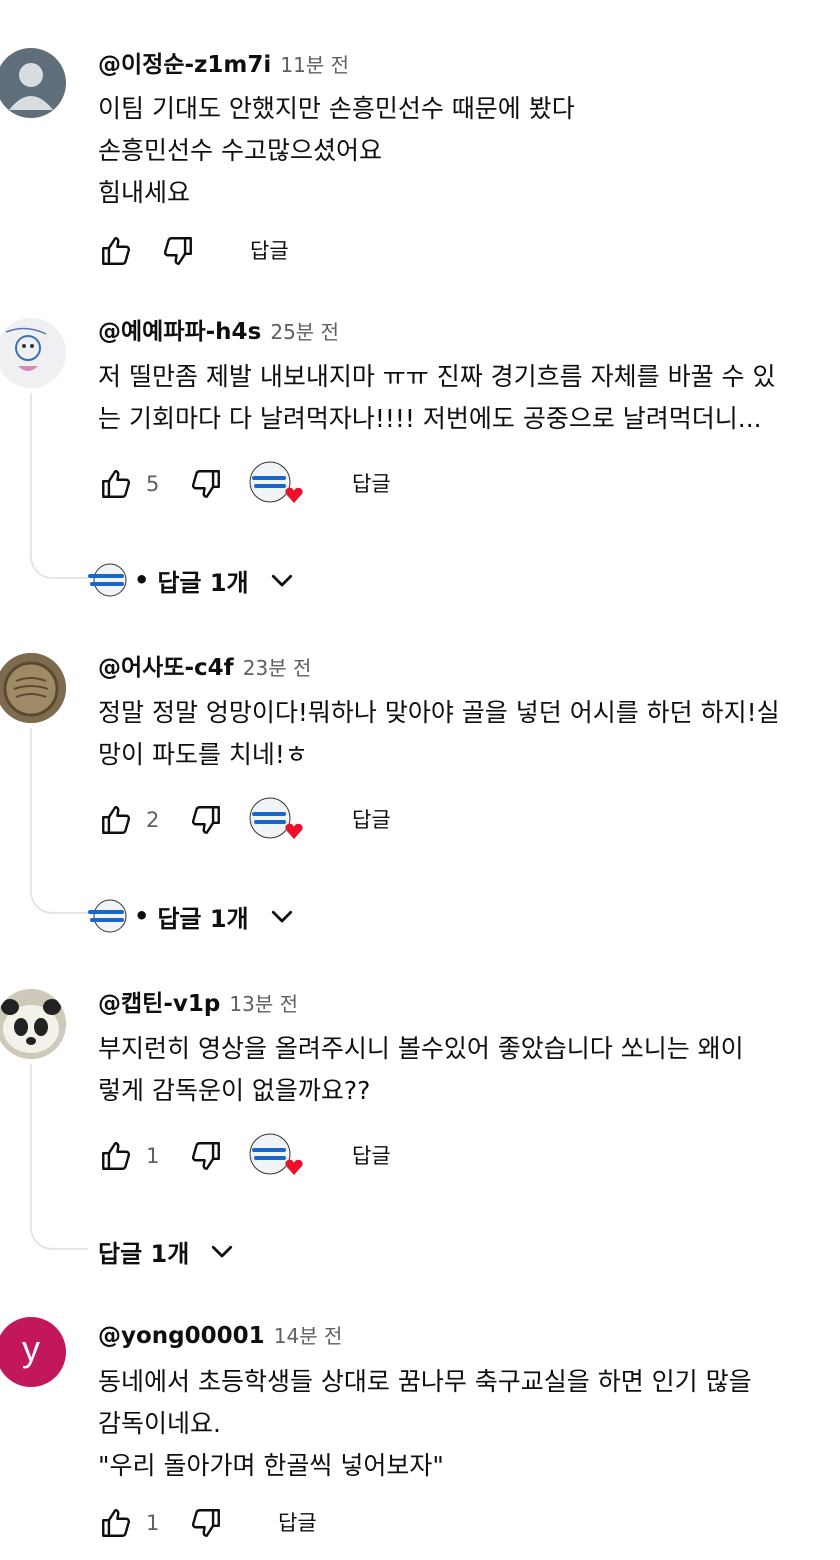 The height and width of the screenshot is (1560, 840). I want to click on author-name: @yong00001, so click(181, 1336).